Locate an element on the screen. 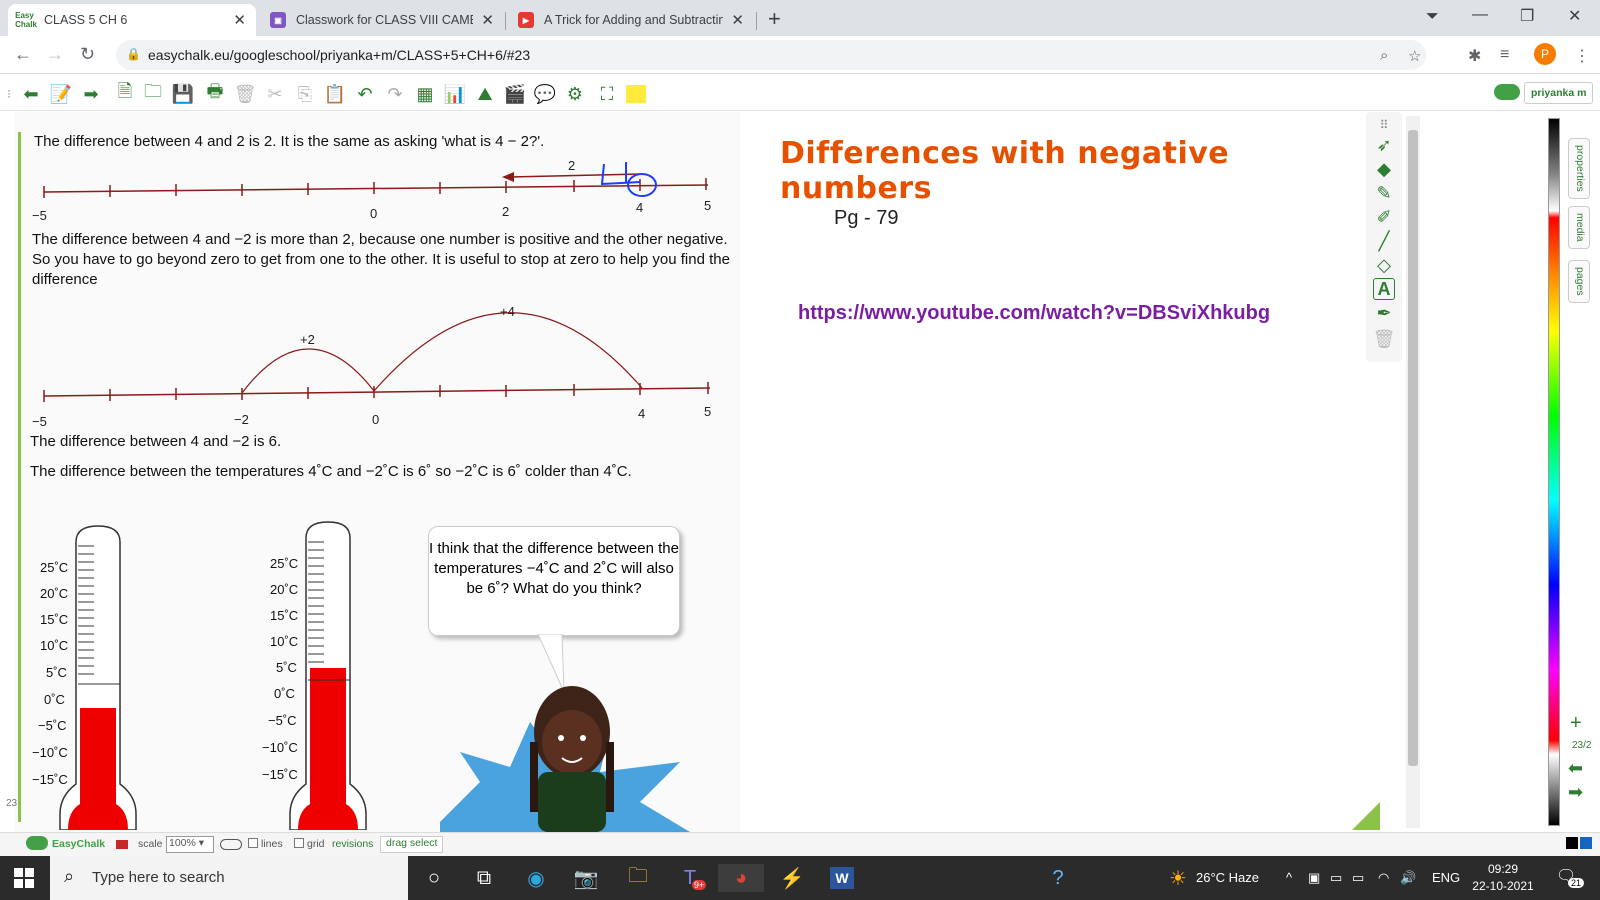 The height and width of the screenshot is (900, 1600). print-icon: 🖶 is located at coordinates (215, 93).